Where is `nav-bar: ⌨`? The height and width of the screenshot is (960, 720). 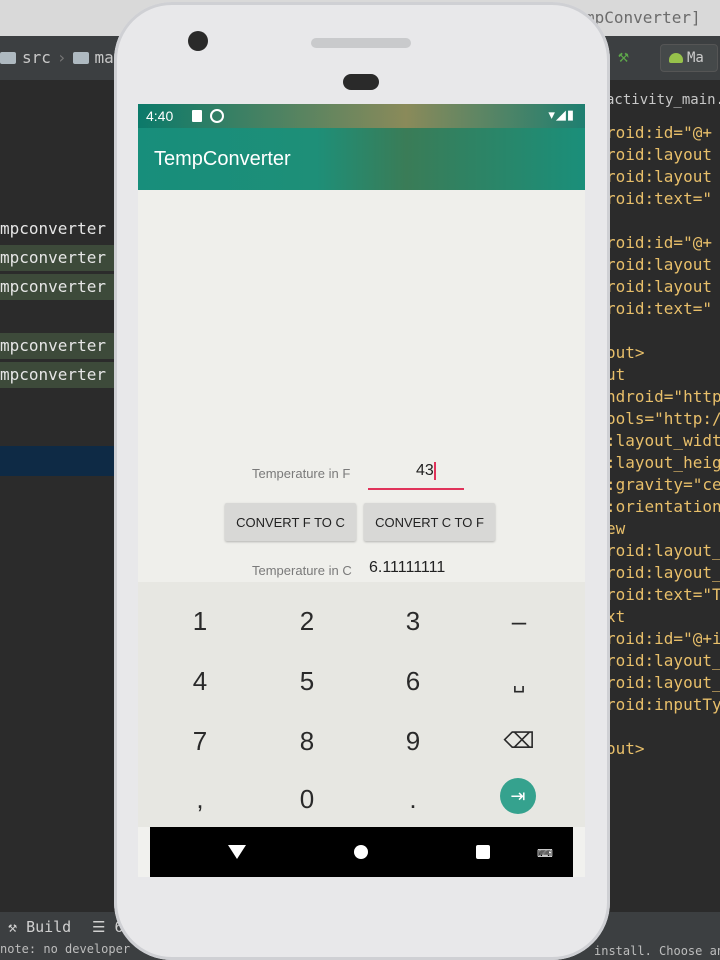 nav-bar: ⌨ is located at coordinates (361, 852).